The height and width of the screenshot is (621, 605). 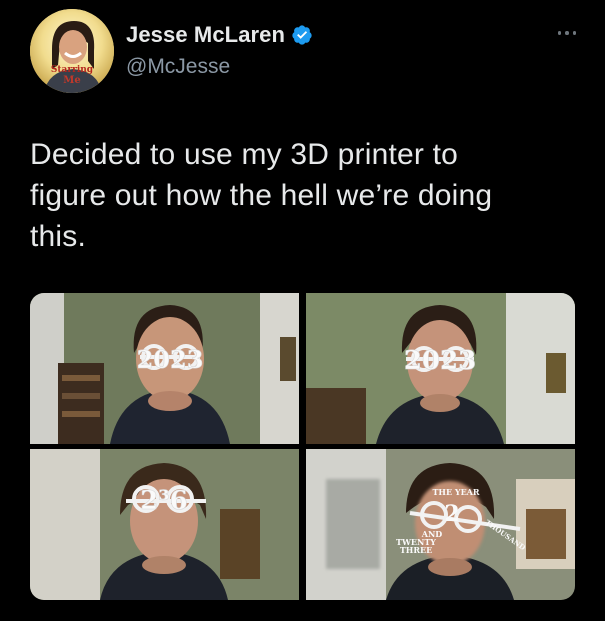 I want to click on photo-1-image: 2023, so click(x=164, y=368).